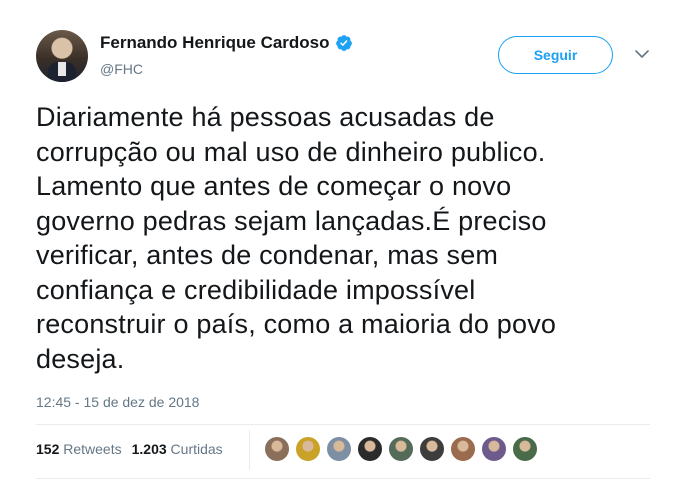 The width and height of the screenshot is (684, 480). What do you see at coordinates (117, 402) in the screenshot?
I see `tweet-timestamp: 12:45 - 15 de dez de 2018` at bounding box center [117, 402].